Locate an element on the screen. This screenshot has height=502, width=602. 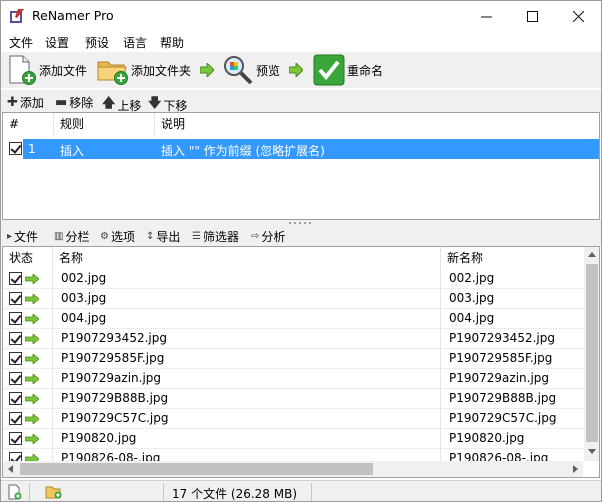
analyze-menu-button: ⇨ 分析 is located at coordinates (268, 236).